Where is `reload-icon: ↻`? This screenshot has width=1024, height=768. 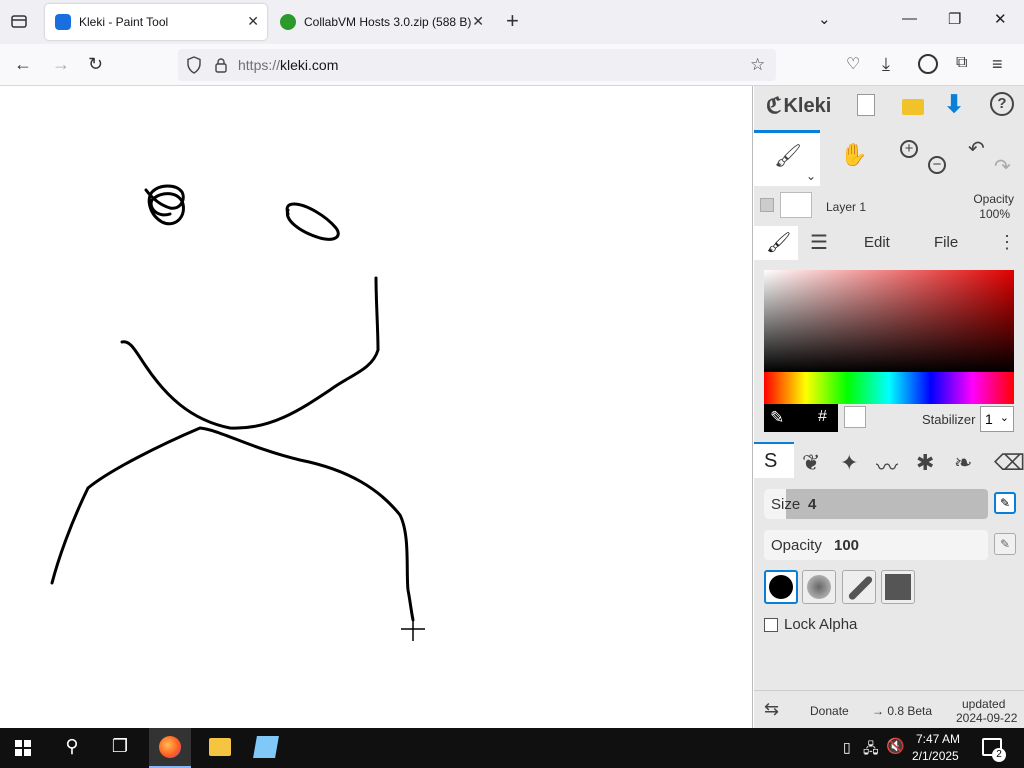
reload-icon: ↻ is located at coordinates (95, 64).